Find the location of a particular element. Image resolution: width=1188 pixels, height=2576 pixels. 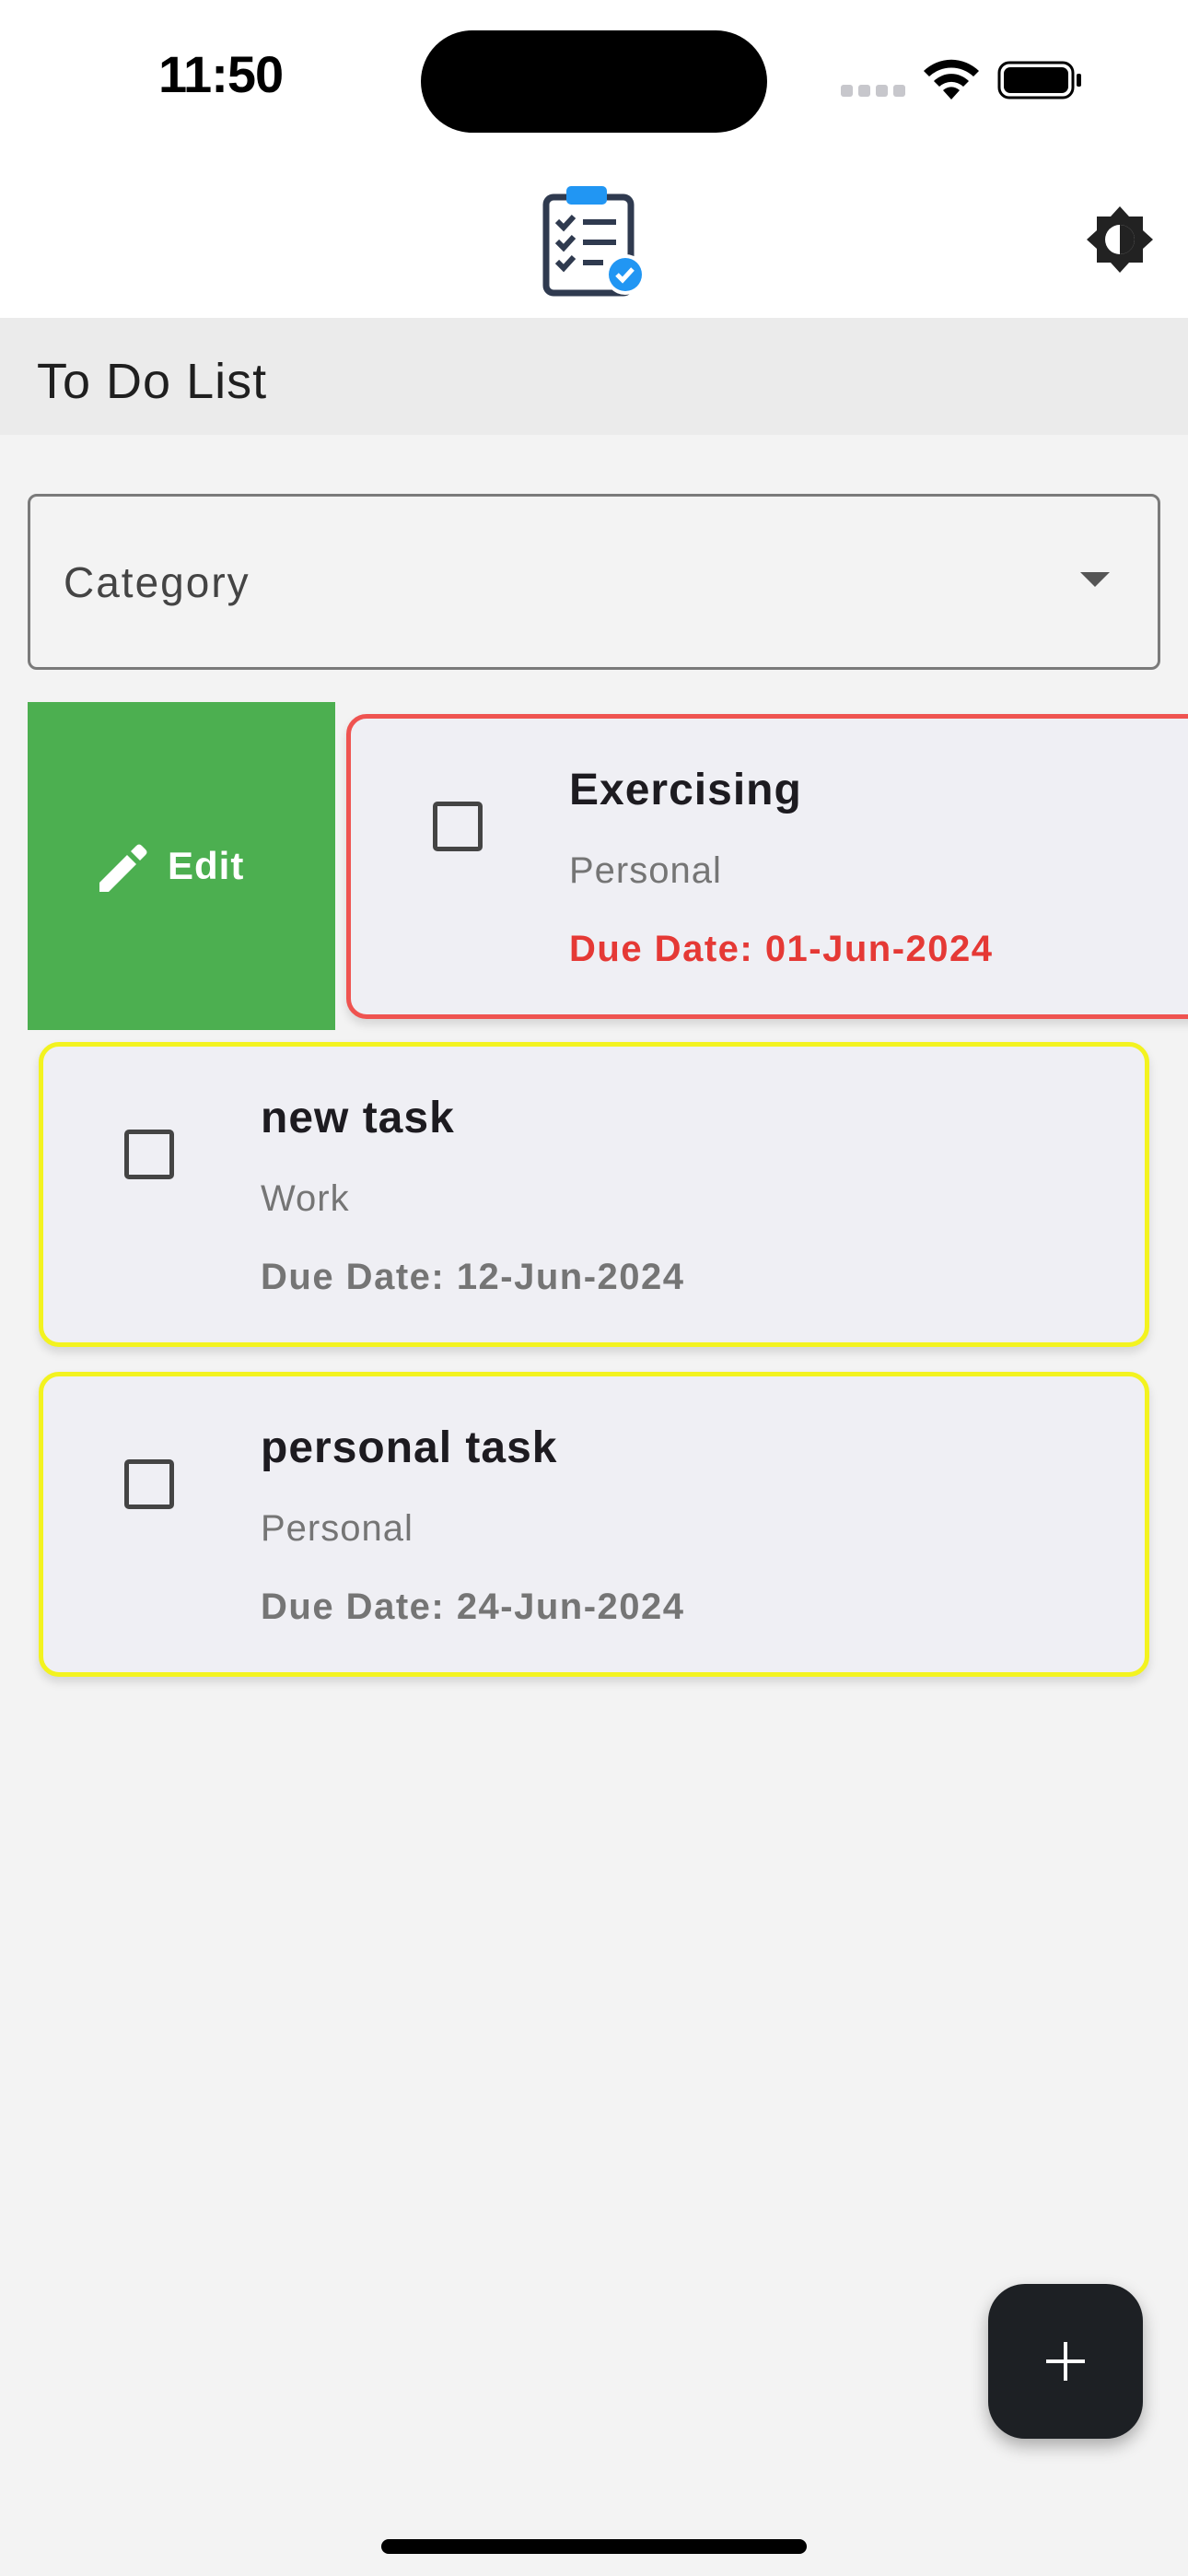

status-bar: 11:50 is located at coordinates (594, 78).